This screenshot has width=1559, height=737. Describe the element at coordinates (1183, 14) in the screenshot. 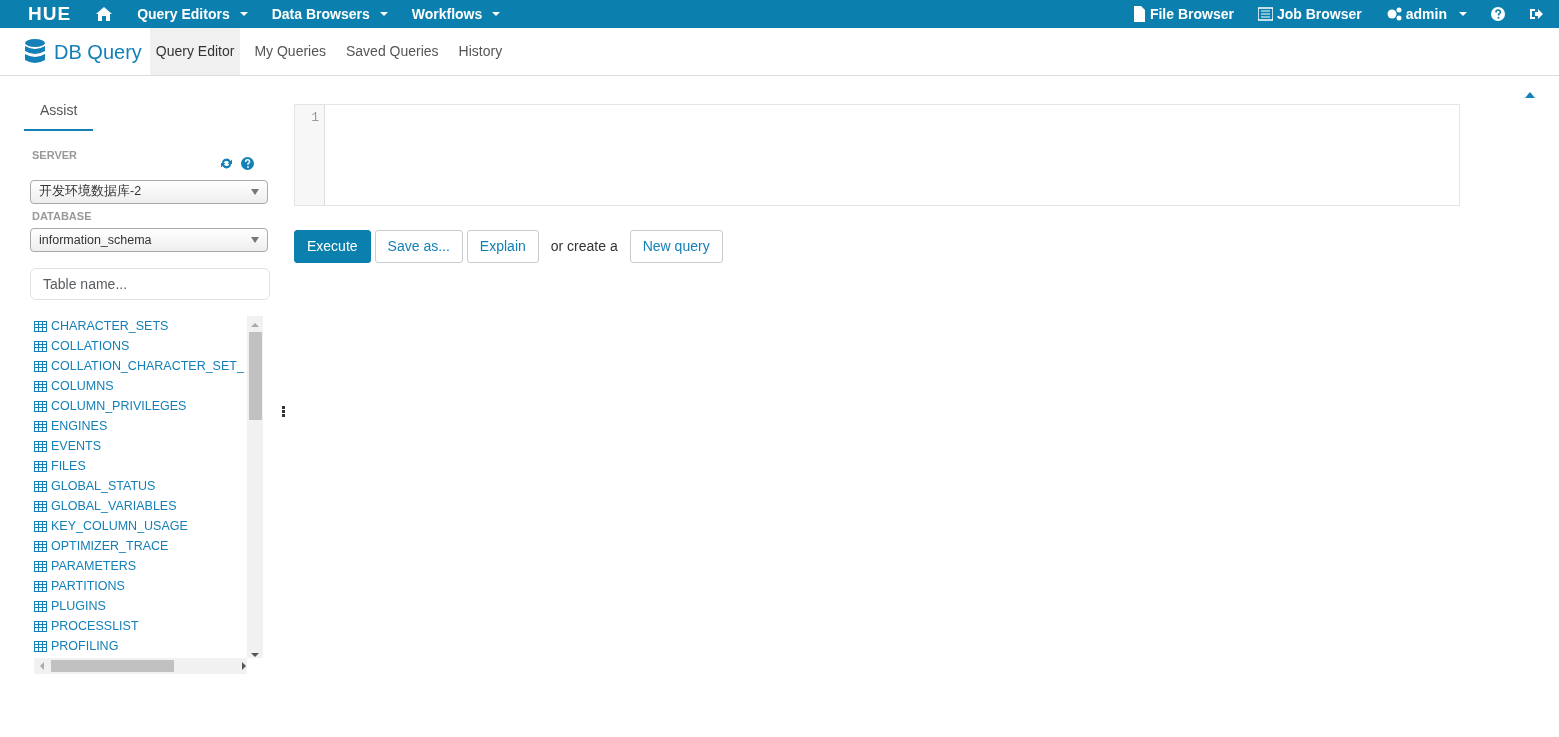

I see `nav-link: File Browser` at that location.